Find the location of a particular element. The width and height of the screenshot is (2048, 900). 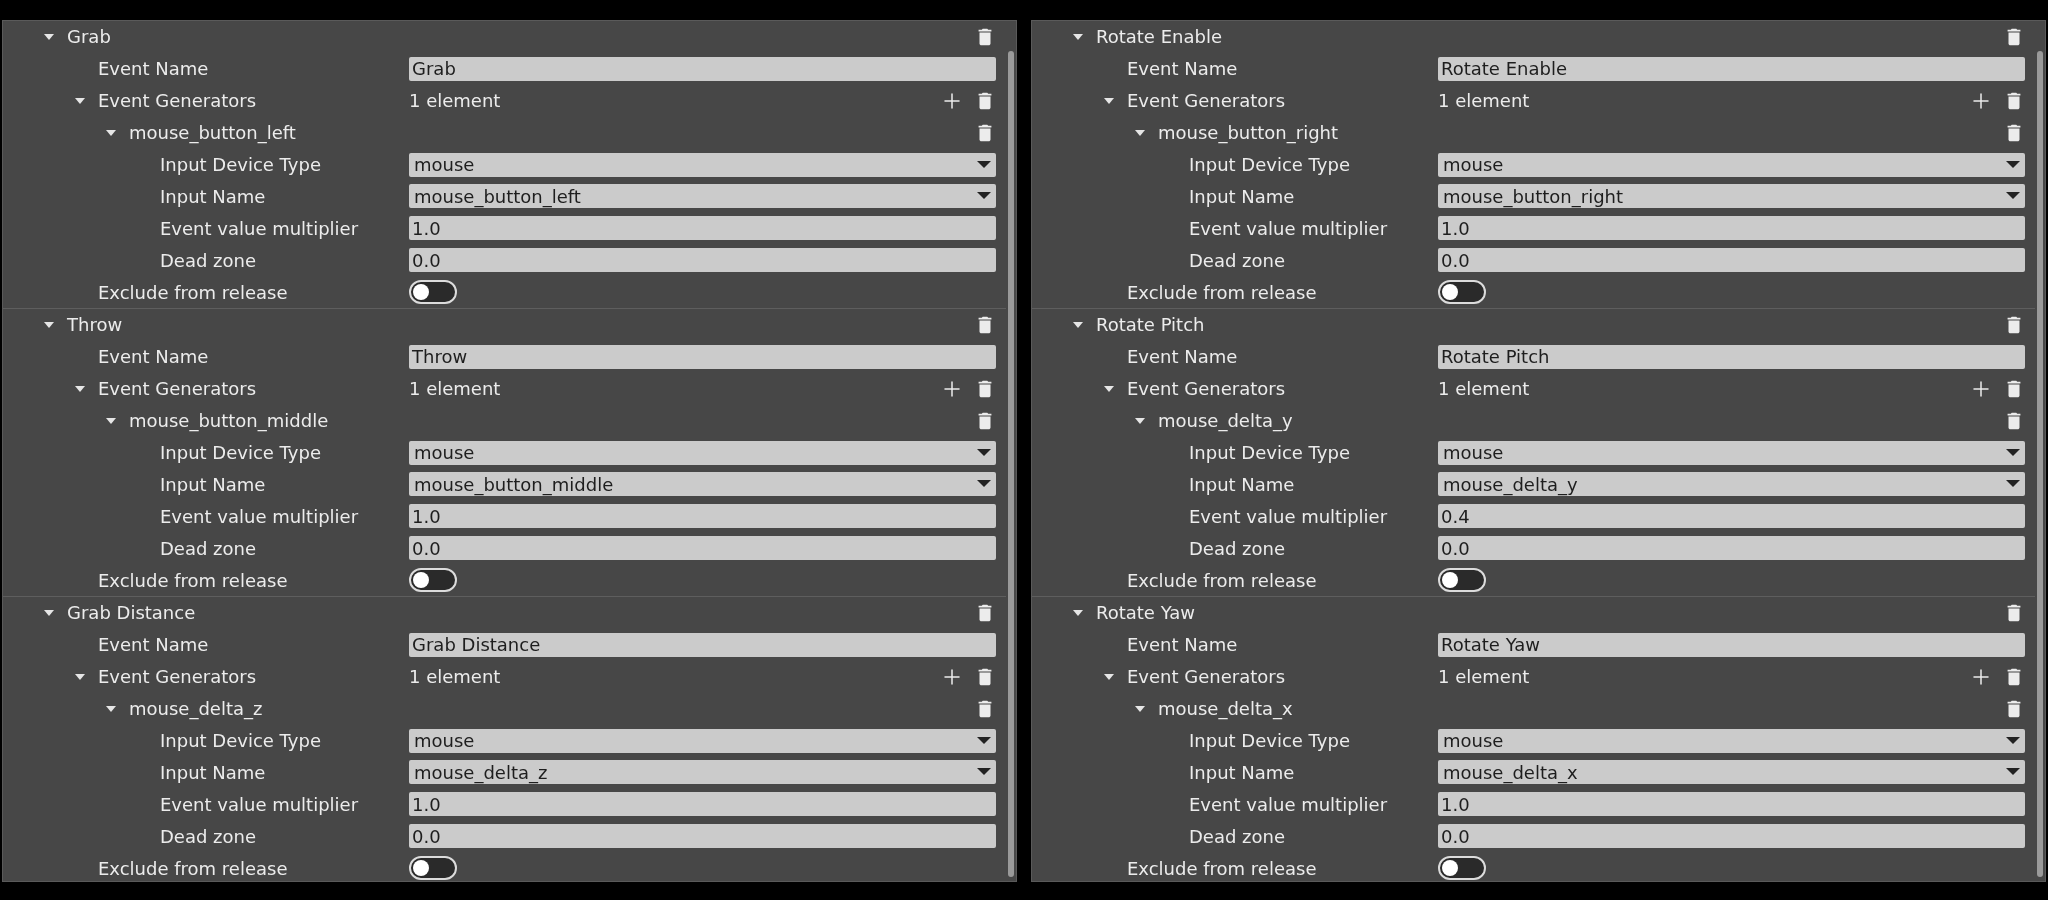

section-title: Throw is located at coordinates (95, 325).